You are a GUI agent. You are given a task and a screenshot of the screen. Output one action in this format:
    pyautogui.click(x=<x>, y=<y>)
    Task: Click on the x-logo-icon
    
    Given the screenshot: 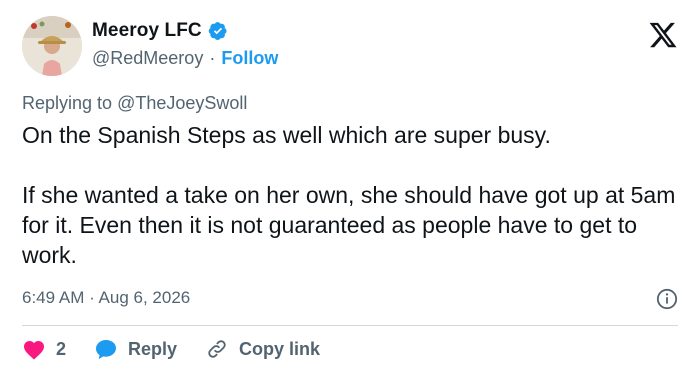 What is the action you would take?
    pyautogui.click(x=663, y=35)
    